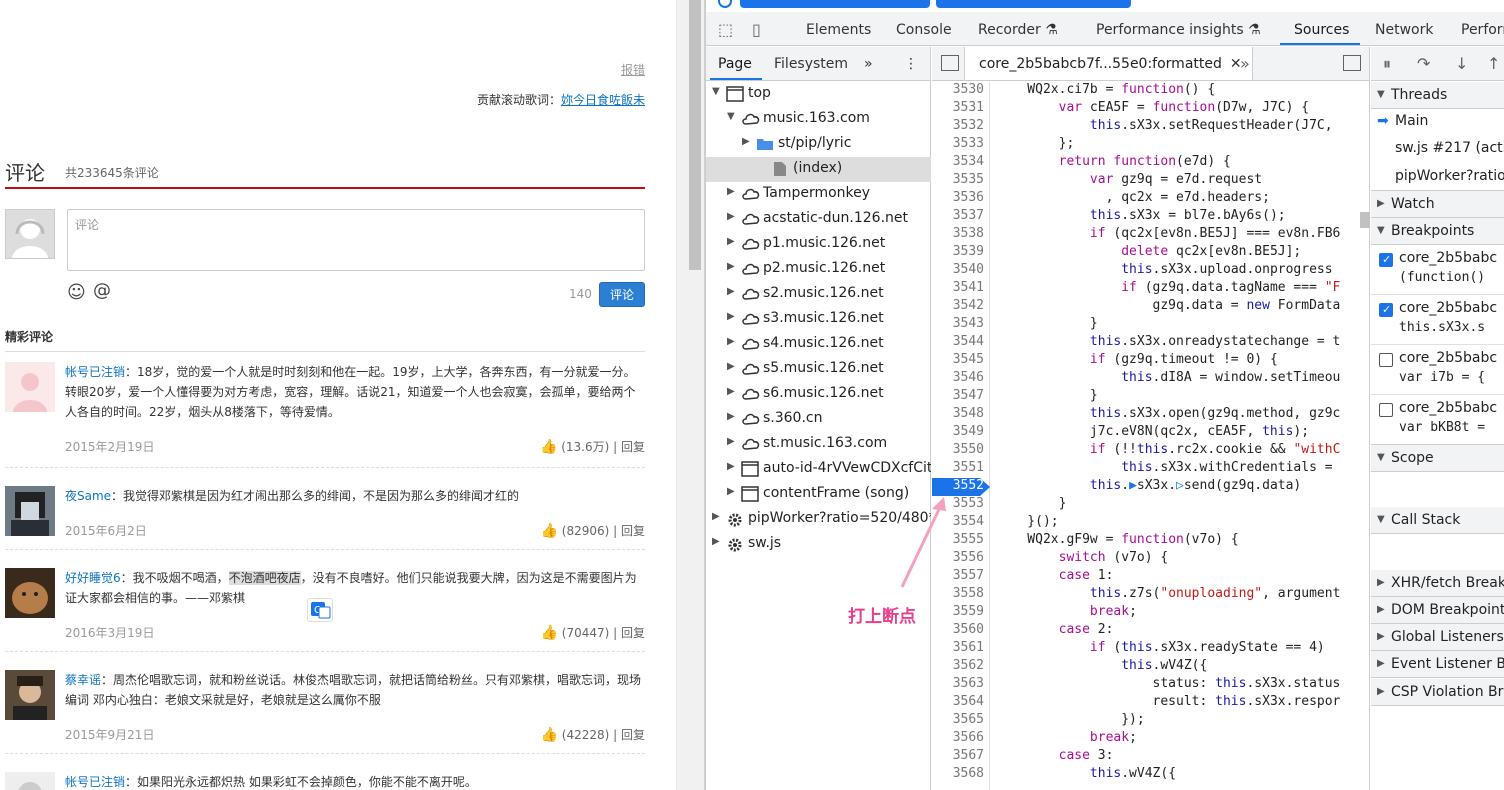 This screenshot has width=1504, height=790. Describe the element at coordinates (818, 194) in the screenshot. I see `tree-item: ▶ Tampermonkey` at that location.